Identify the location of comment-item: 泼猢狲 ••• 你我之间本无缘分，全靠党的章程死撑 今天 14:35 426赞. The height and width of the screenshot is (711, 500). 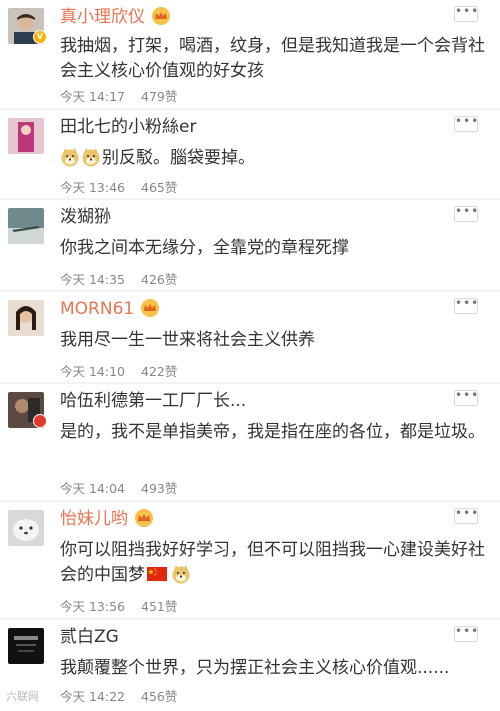
(250, 245).